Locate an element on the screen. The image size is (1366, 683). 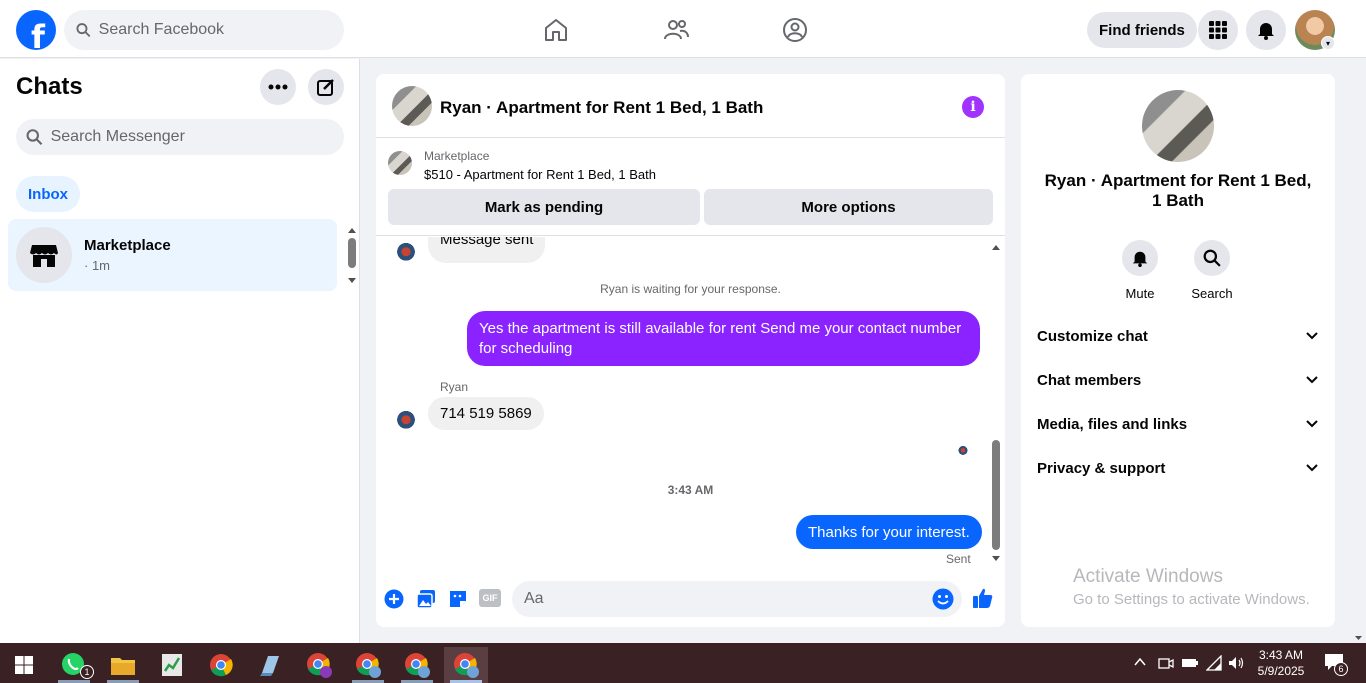
section-label: Chat members is located at coordinates (1089, 380).